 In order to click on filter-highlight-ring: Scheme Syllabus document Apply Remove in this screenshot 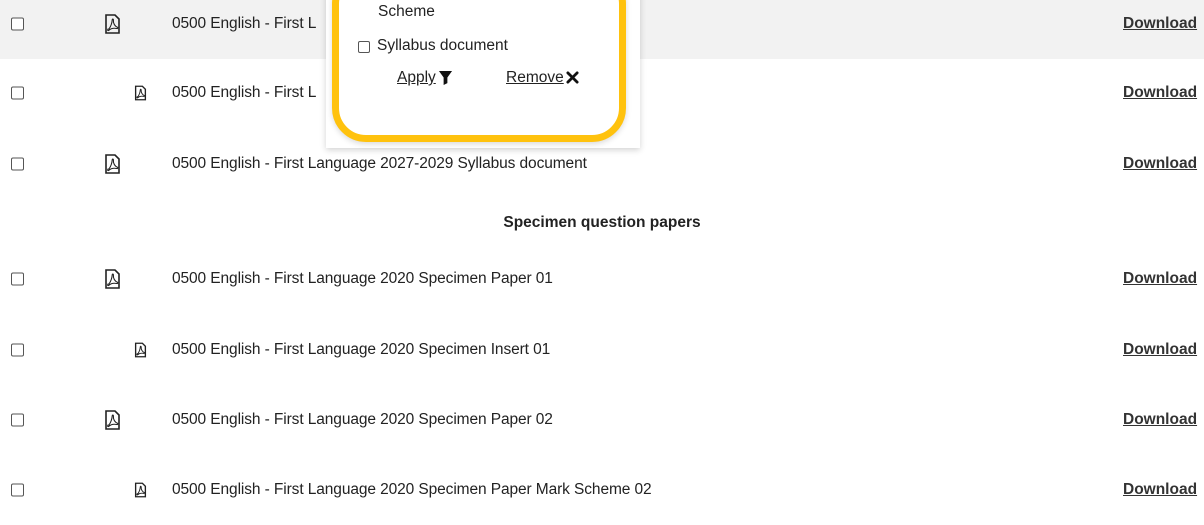, I will do `click(479, 71)`.